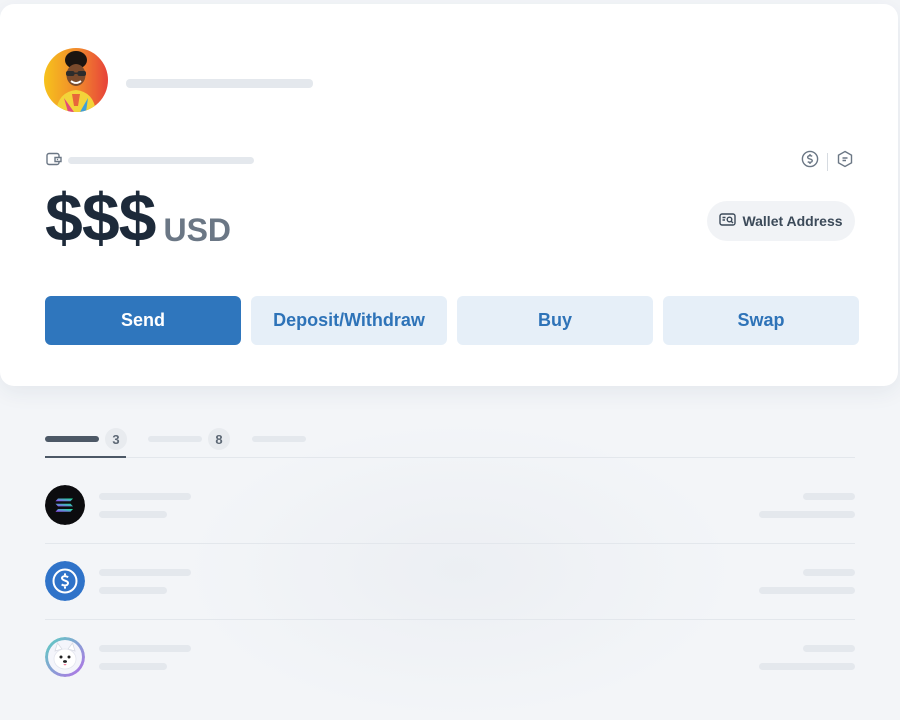 The width and height of the screenshot is (900, 720). Describe the element at coordinates (85, 457) in the screenshot. I see `active-tab-indicator` at that location.